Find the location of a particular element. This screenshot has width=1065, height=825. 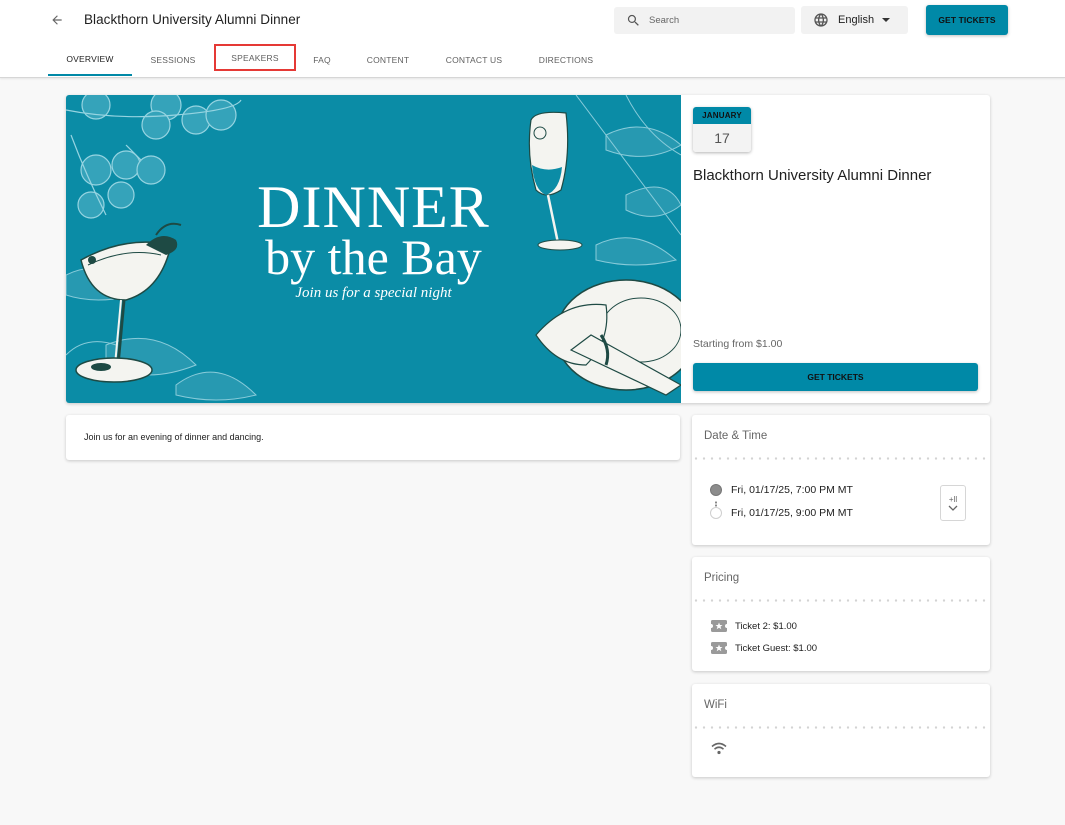

date-time-title: Date & Time is located at coordinates (736, 436).